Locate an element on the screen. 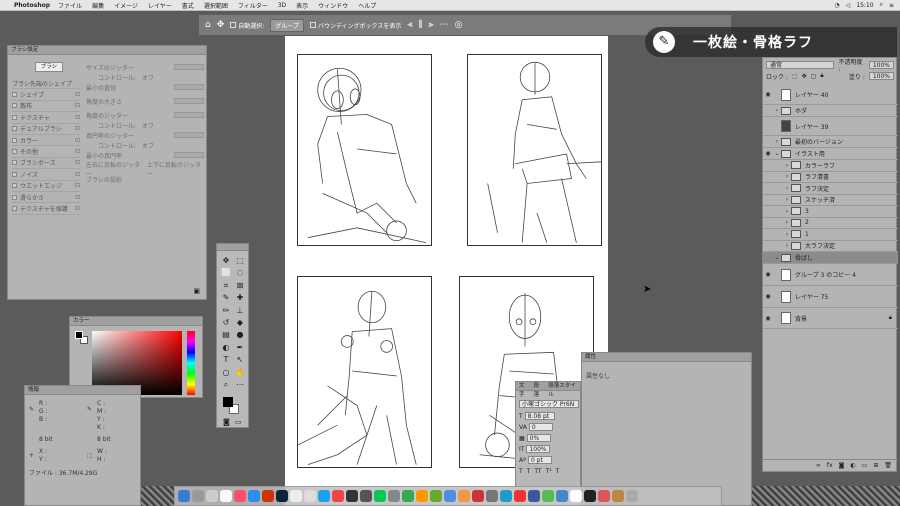 This screenshot has width=900, height=506. chrome-icon is located at coordinates (338, 496).